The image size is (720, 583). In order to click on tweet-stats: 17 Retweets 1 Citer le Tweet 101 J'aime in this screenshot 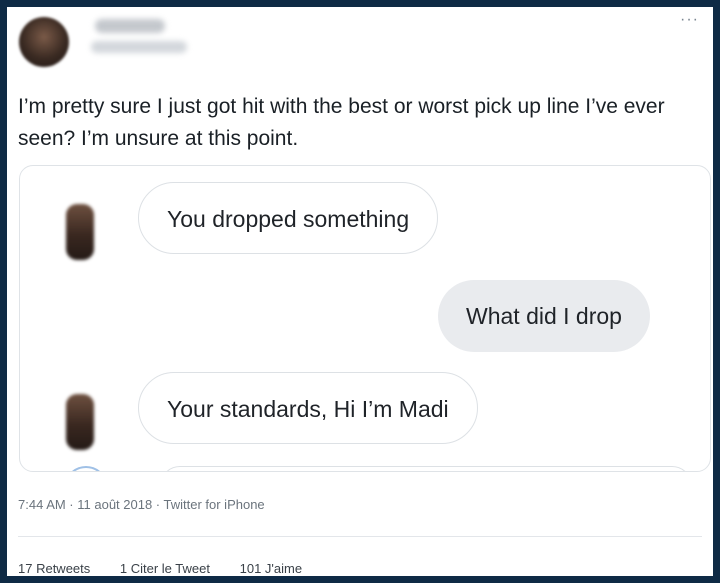, I will do `click(173, 568)`.